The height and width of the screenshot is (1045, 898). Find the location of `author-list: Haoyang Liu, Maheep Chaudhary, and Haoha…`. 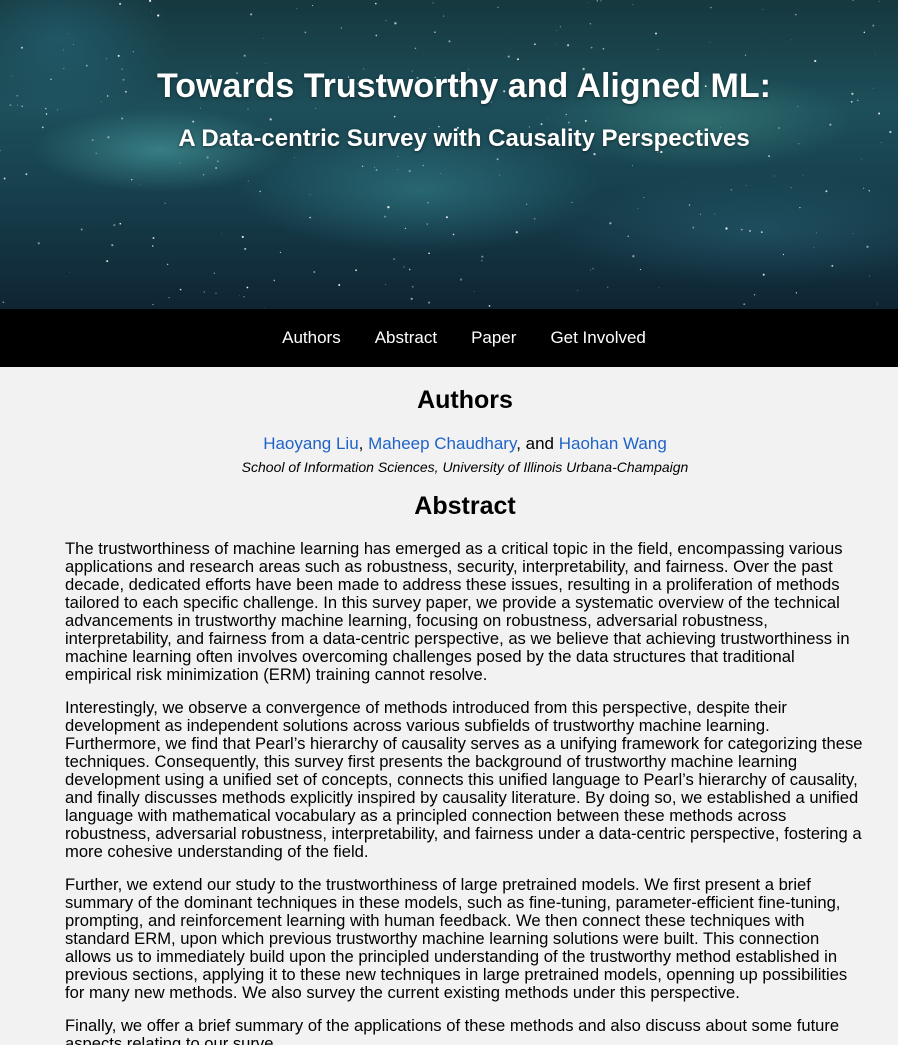

author-list: Haoyang Liu, Maheep Chaudhary, and Haoha… is located at coordinates (465, 444).